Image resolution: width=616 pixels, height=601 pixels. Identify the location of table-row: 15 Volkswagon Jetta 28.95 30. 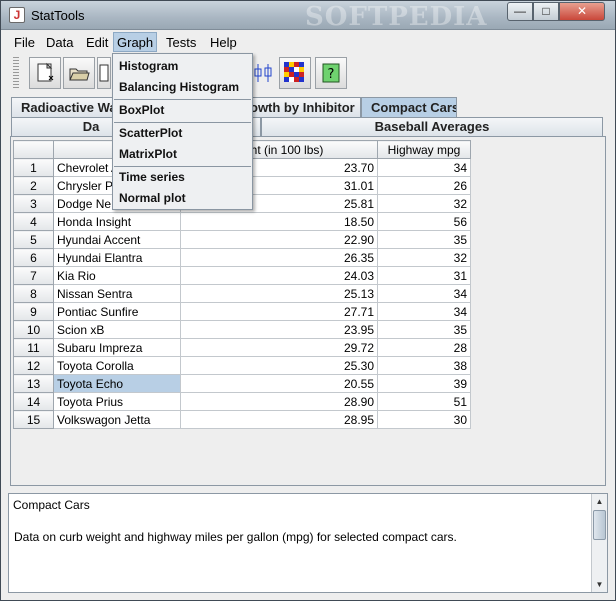
(242, 419).